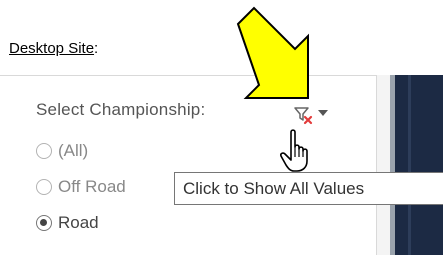  Describe the element at coordinates (92, 186) in the screenshot. I see `option-label: Off Road` at that location.